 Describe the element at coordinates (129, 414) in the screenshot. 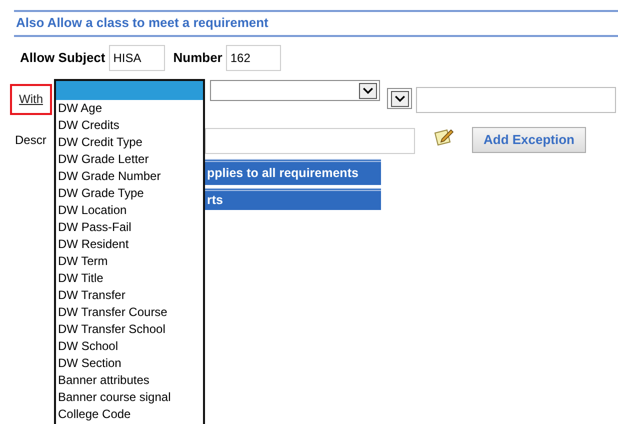

I see `dropdown-option: College Code` at that location.